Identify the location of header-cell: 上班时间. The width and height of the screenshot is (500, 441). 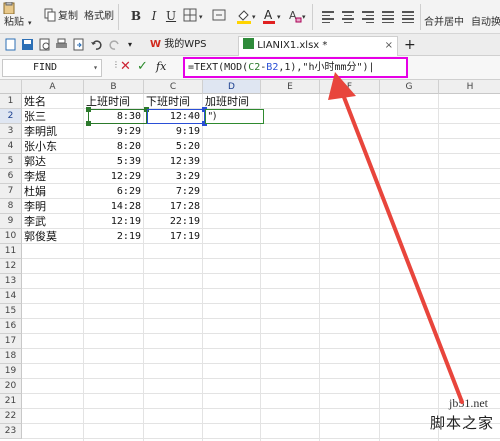
(114, 101).